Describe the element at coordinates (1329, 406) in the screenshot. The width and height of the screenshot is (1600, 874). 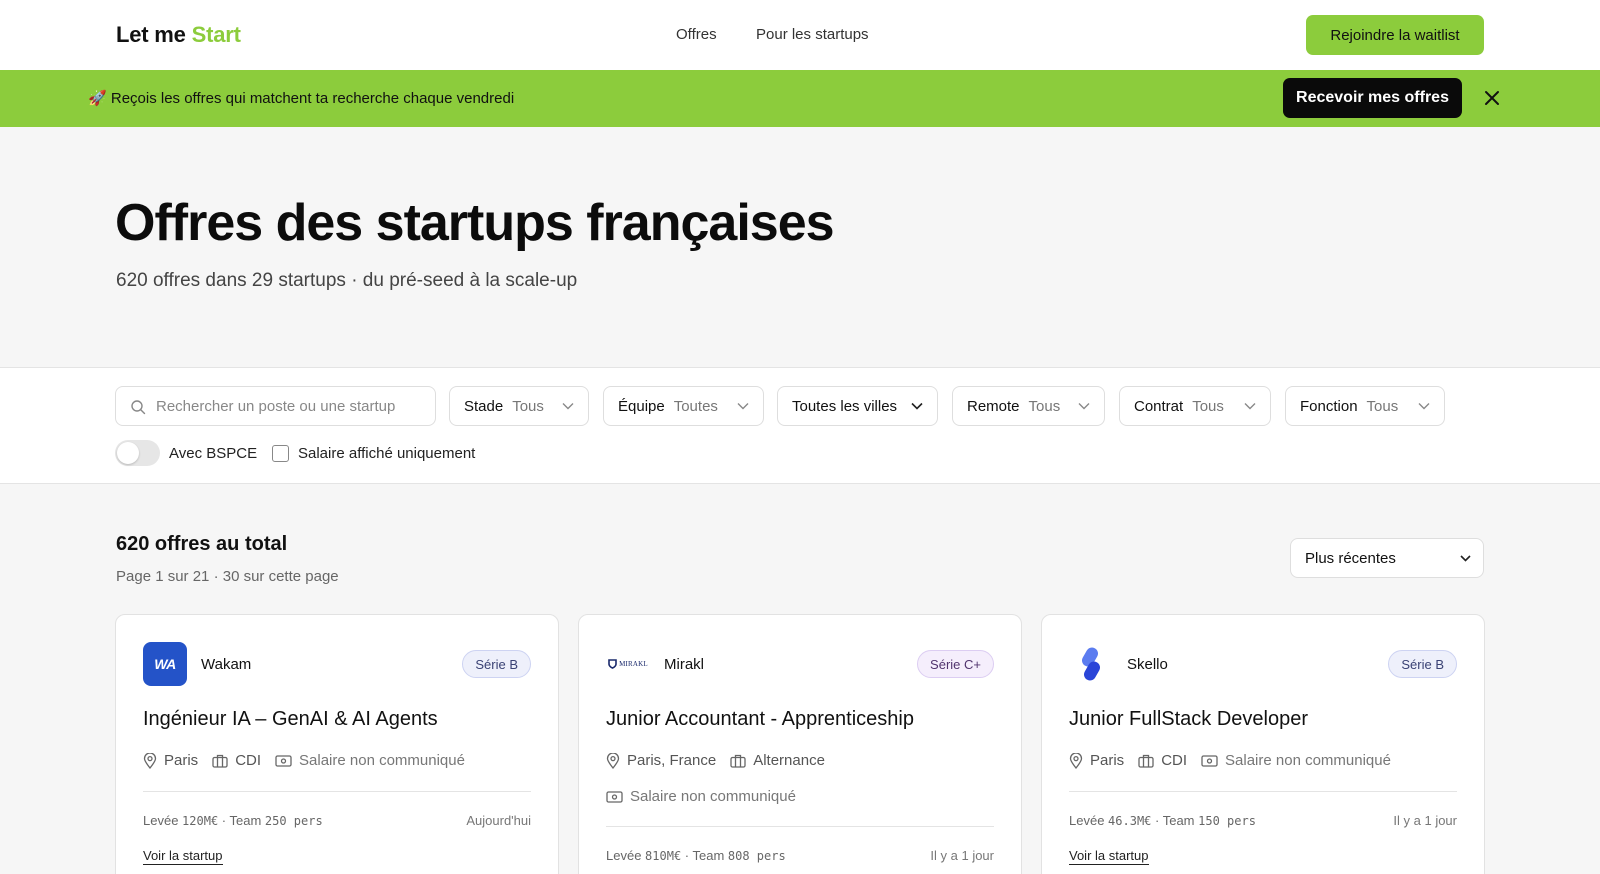
I see `filter-fonction-label: Fonction` at that location.